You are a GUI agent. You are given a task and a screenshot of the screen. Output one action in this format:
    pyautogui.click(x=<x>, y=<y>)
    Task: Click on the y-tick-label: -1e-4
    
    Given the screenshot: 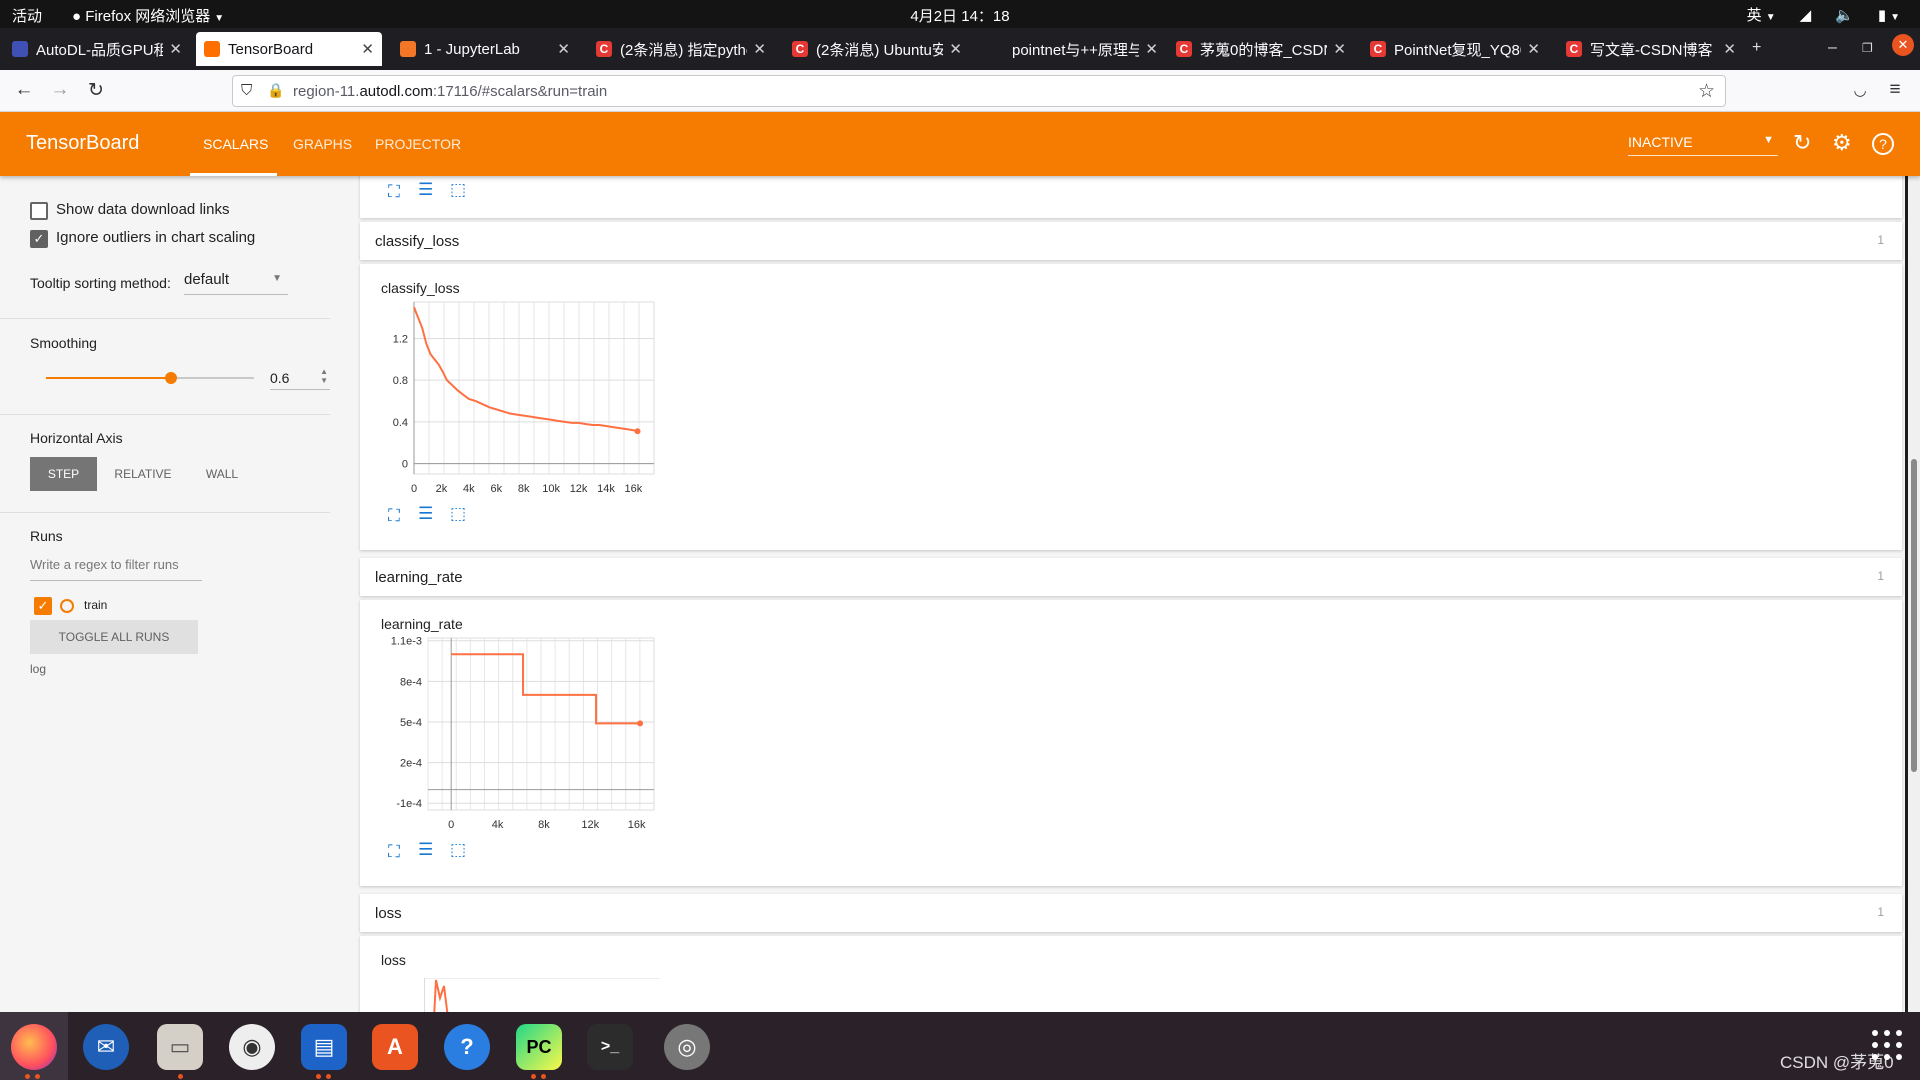 What is the action you would take?
    pyautogui.click(x=409, y=804)
    